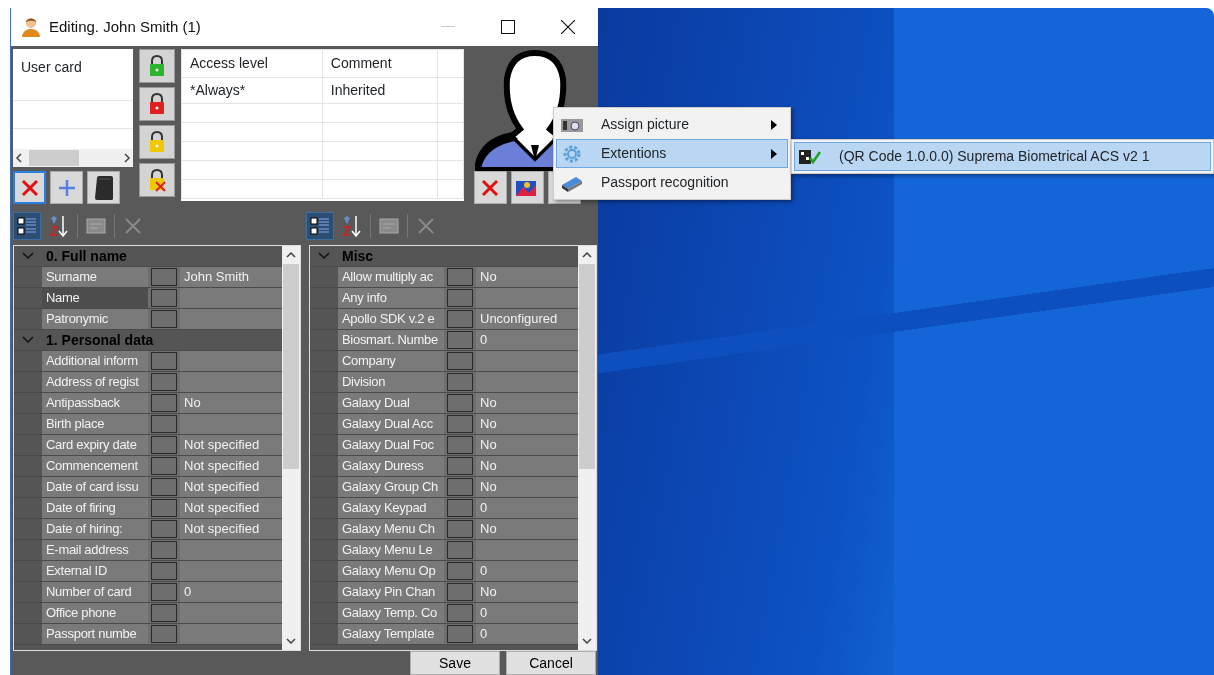  I want to click on horizontal-scrollbar, so click(73, 158).